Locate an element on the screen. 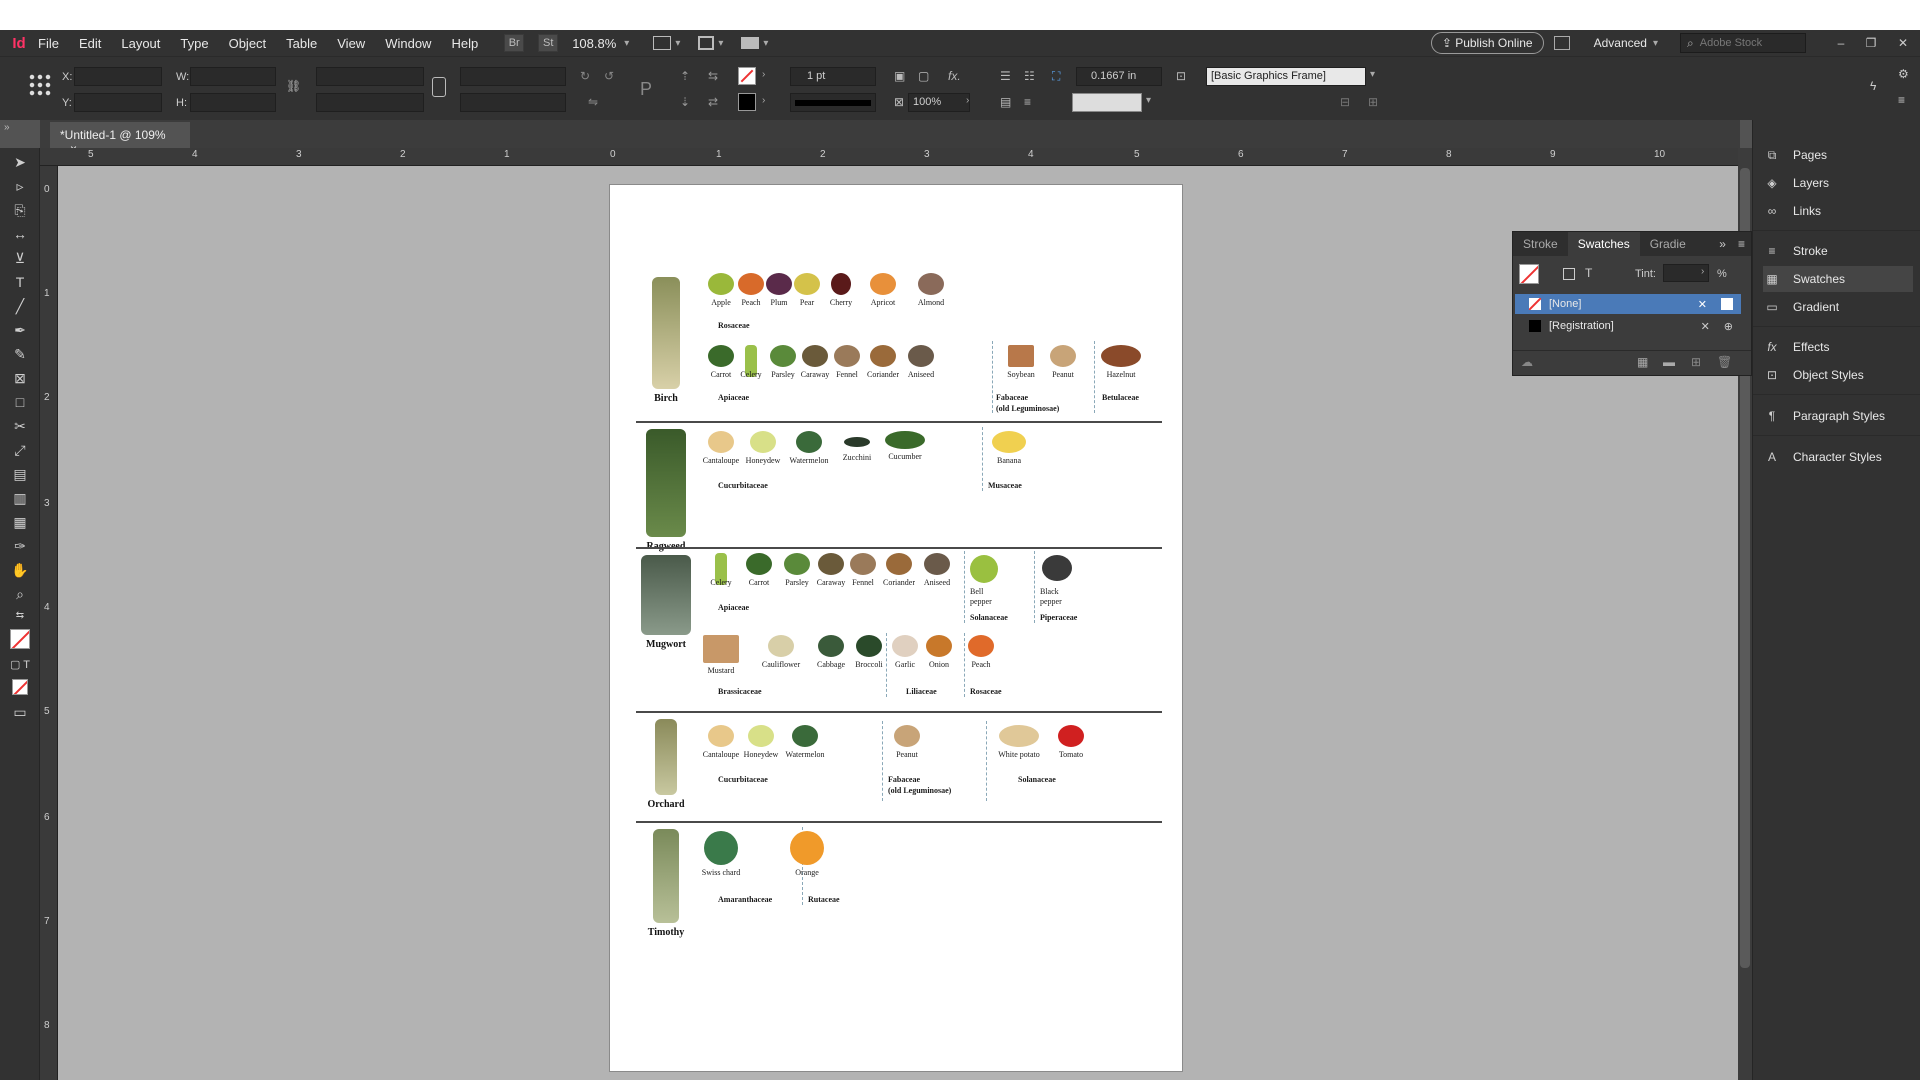 Image resolution: width=1920 pixels, height=1080 pixels. eyedropper-tool-icon: ✑ is located at coordinates (20, 546).